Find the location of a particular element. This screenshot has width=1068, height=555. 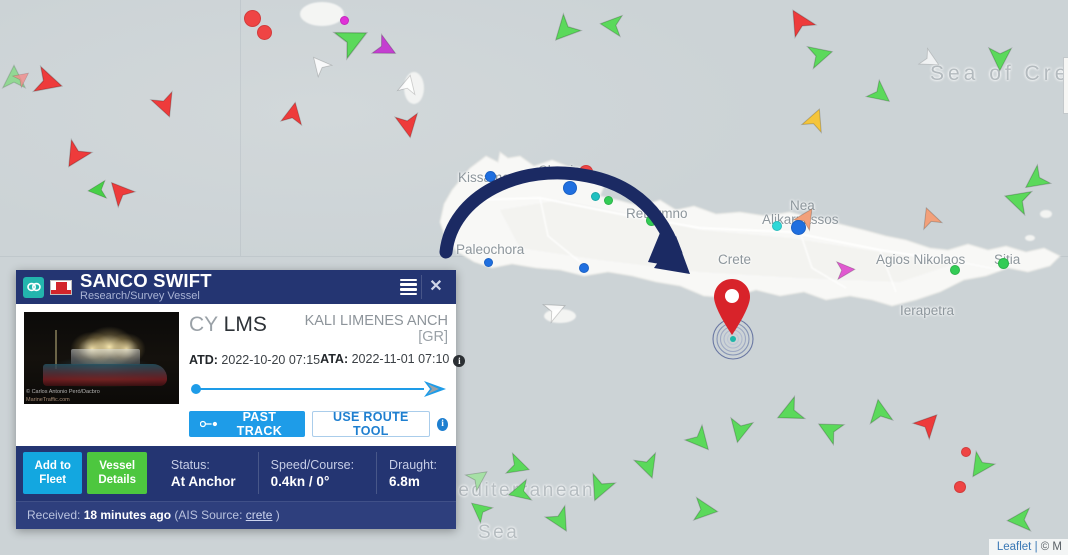

received-prefix: Received: is located at coordinates (55, 515).